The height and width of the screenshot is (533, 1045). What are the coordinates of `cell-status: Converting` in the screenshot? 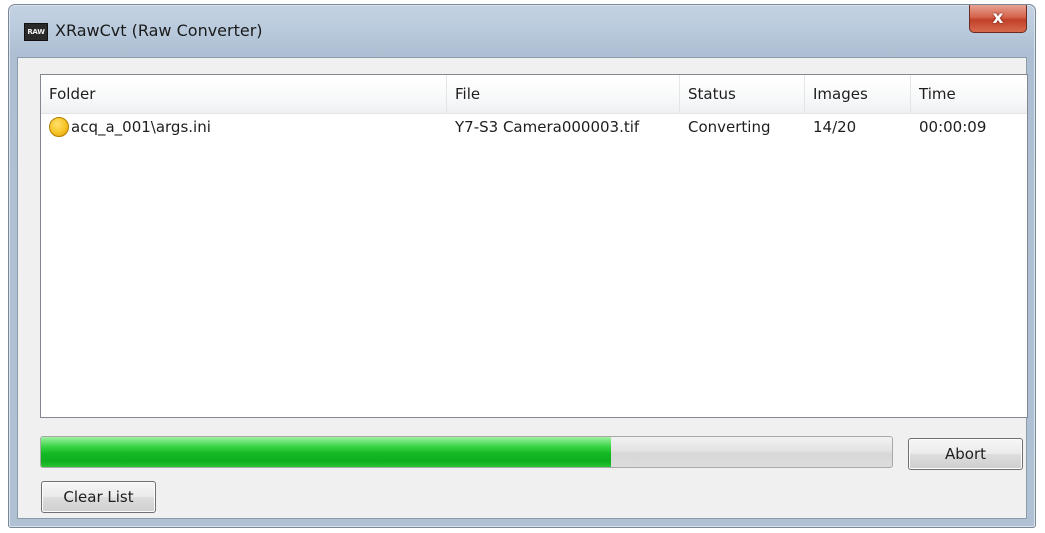 It's located at (729, 127).